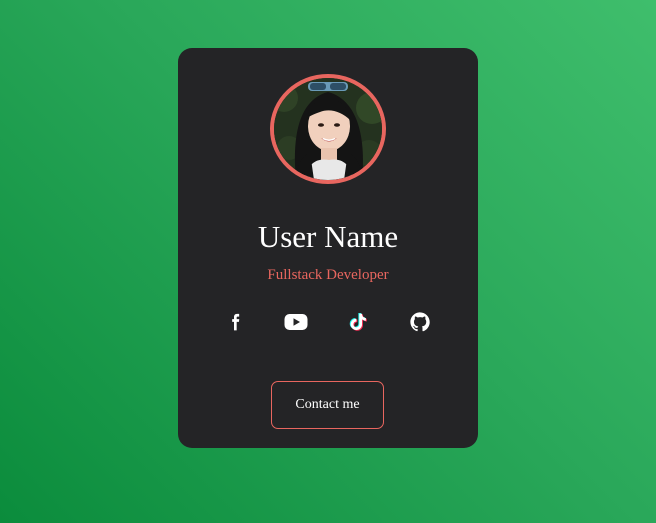 This screenshot has height=523, width=656. I want to click on social-links, so click(328, 322).